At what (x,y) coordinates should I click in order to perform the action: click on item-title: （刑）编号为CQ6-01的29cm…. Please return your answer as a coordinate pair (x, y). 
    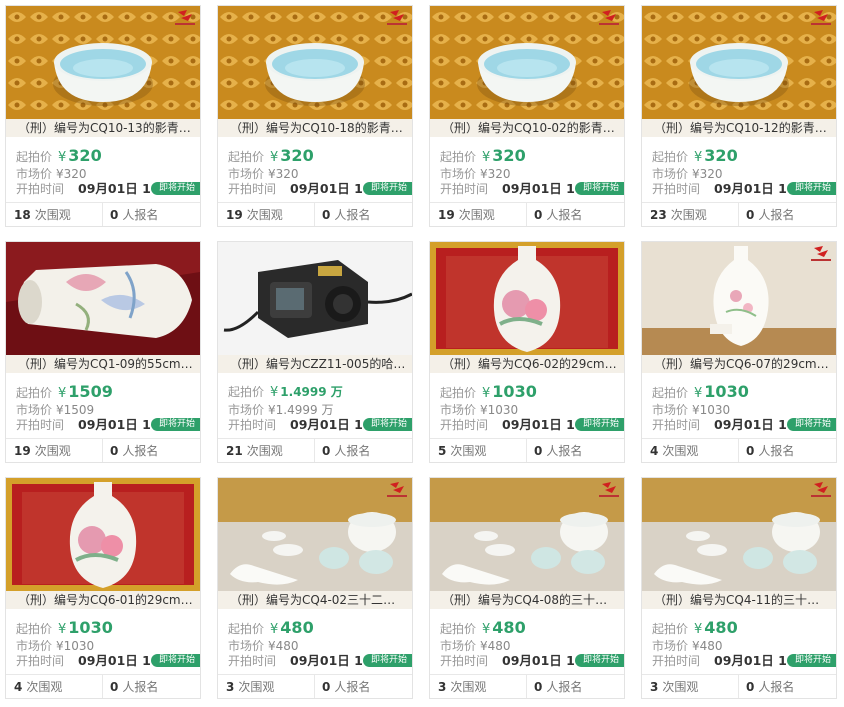
    Looking at the image, I should click on (103, 600).